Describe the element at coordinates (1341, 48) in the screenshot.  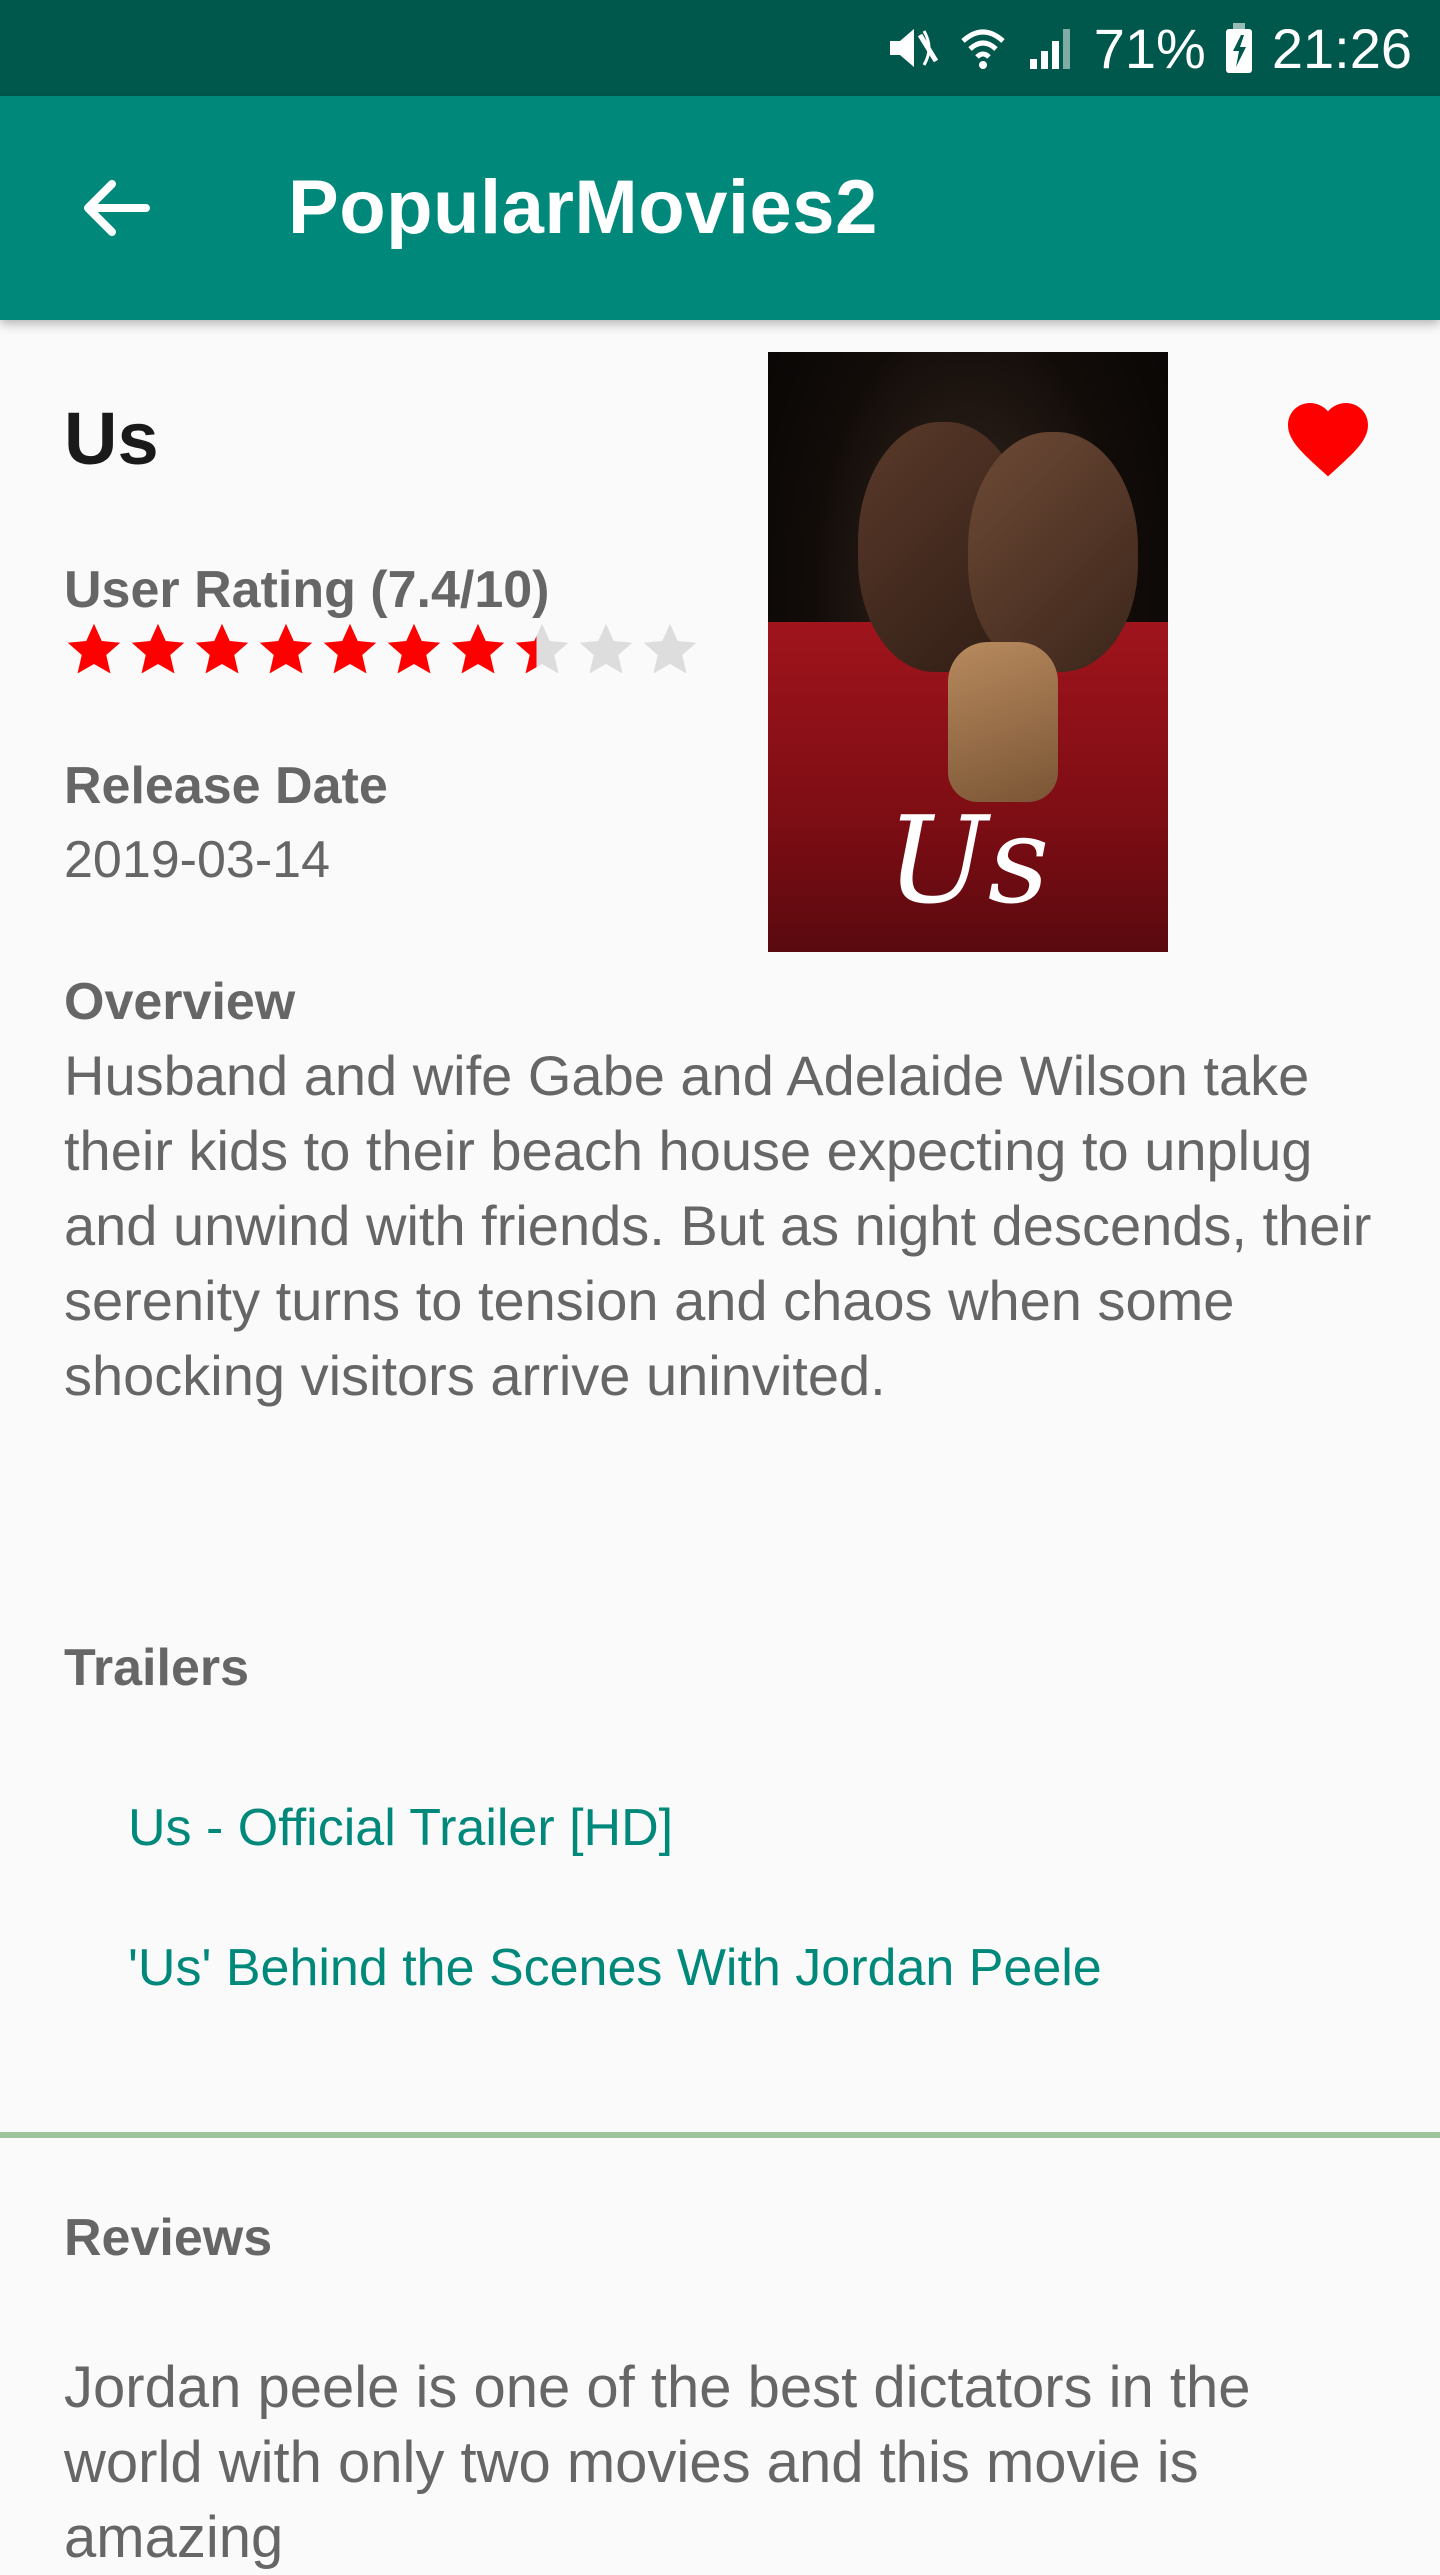
I see `clock: 21:26` at that location.